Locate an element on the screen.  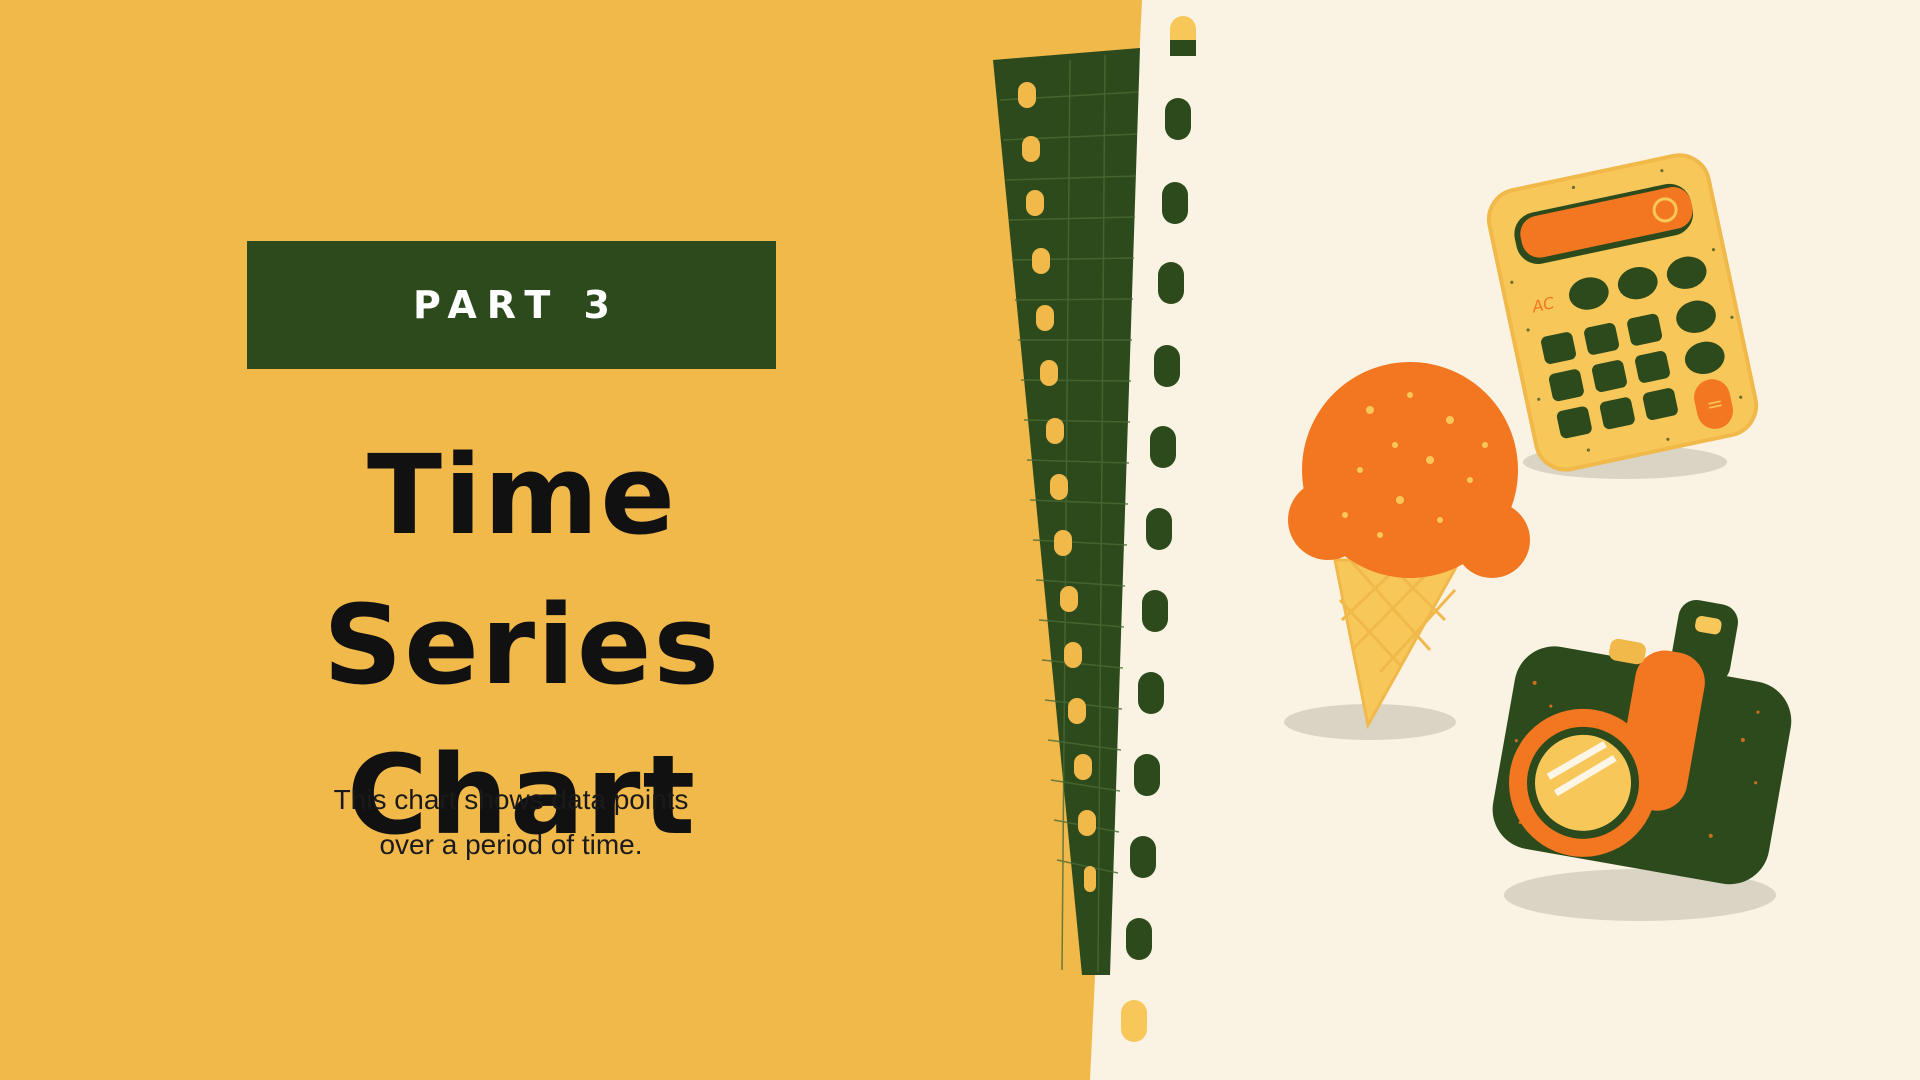
title-line-1: Time Series is located at coordinates (522, 570).